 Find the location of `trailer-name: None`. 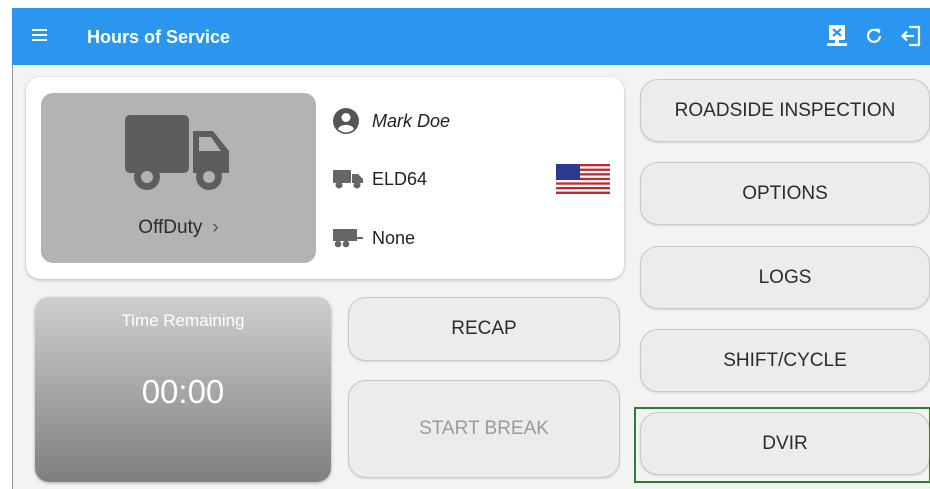

trailer-name: None is located at coordinates (394, 237).